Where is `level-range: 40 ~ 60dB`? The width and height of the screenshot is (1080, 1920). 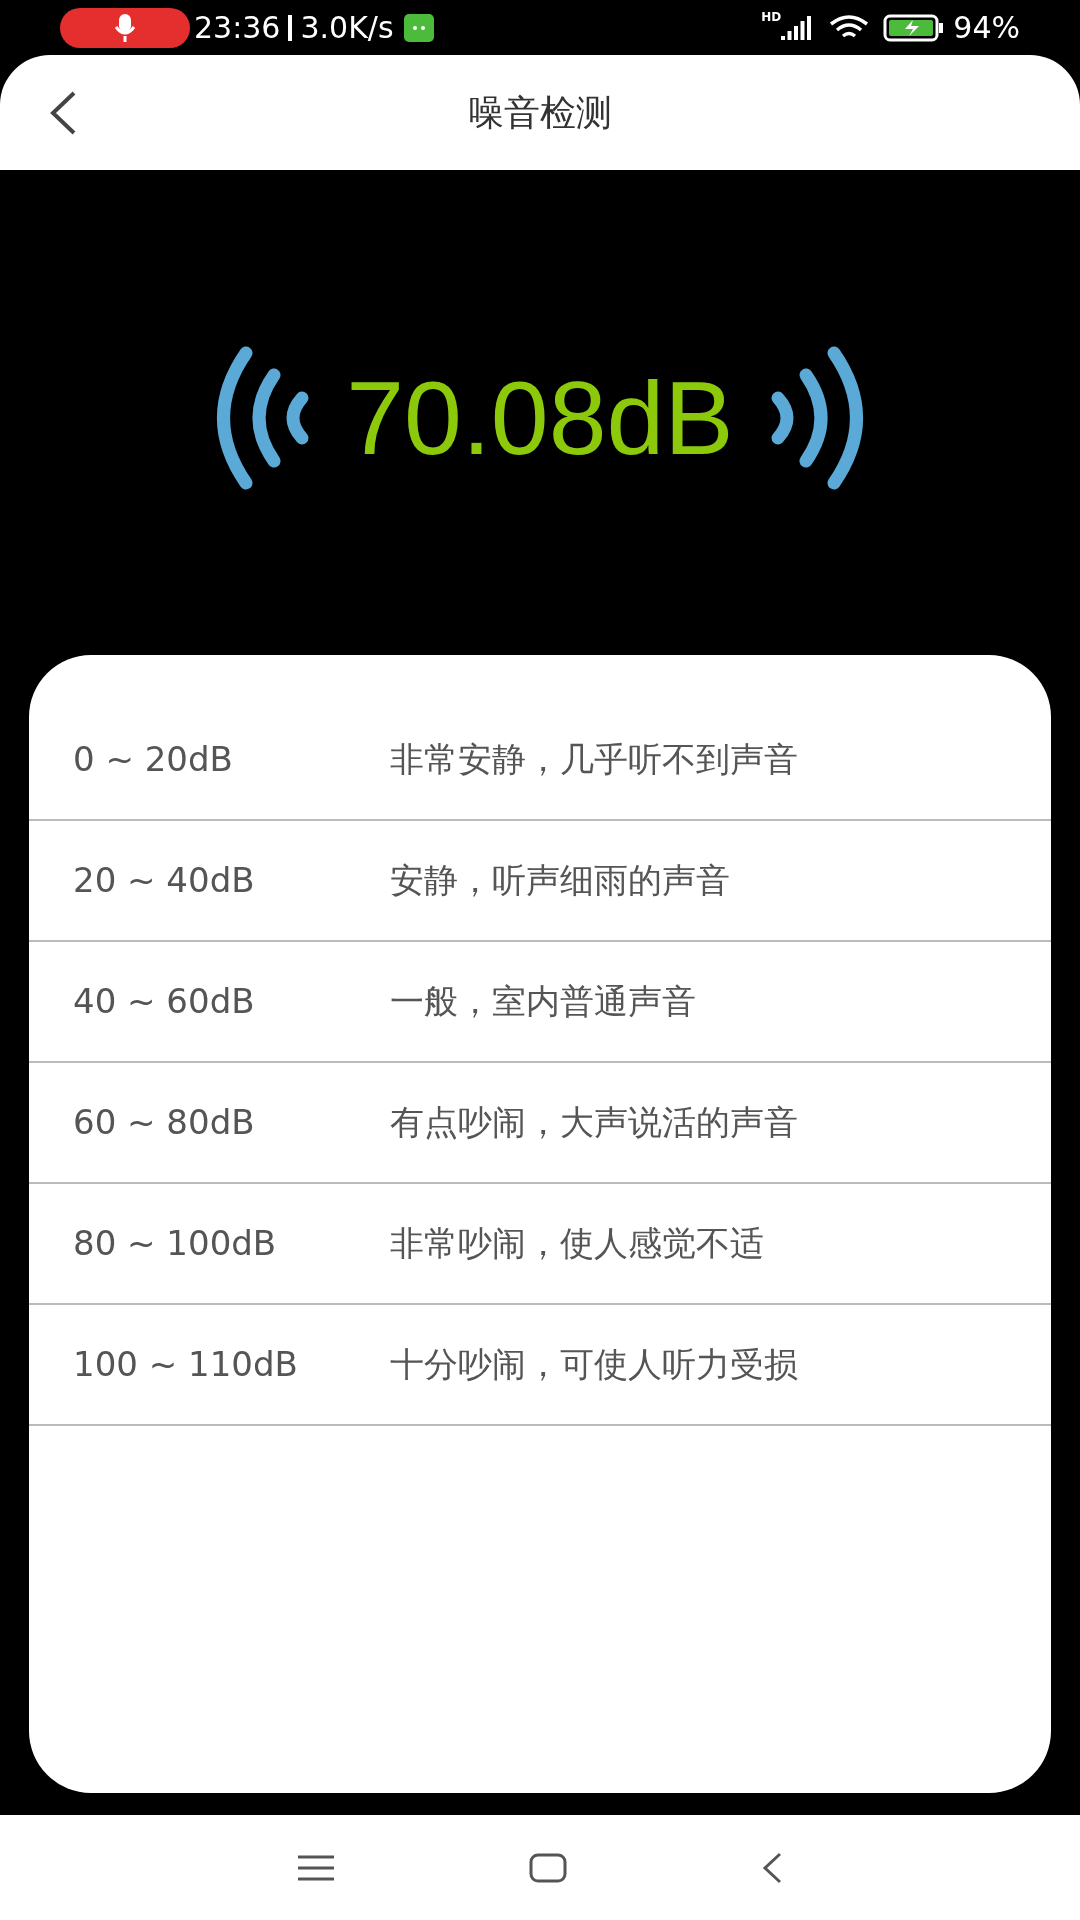
level-range: 40 ~ 60dB is located at coordinates (164, 1001).